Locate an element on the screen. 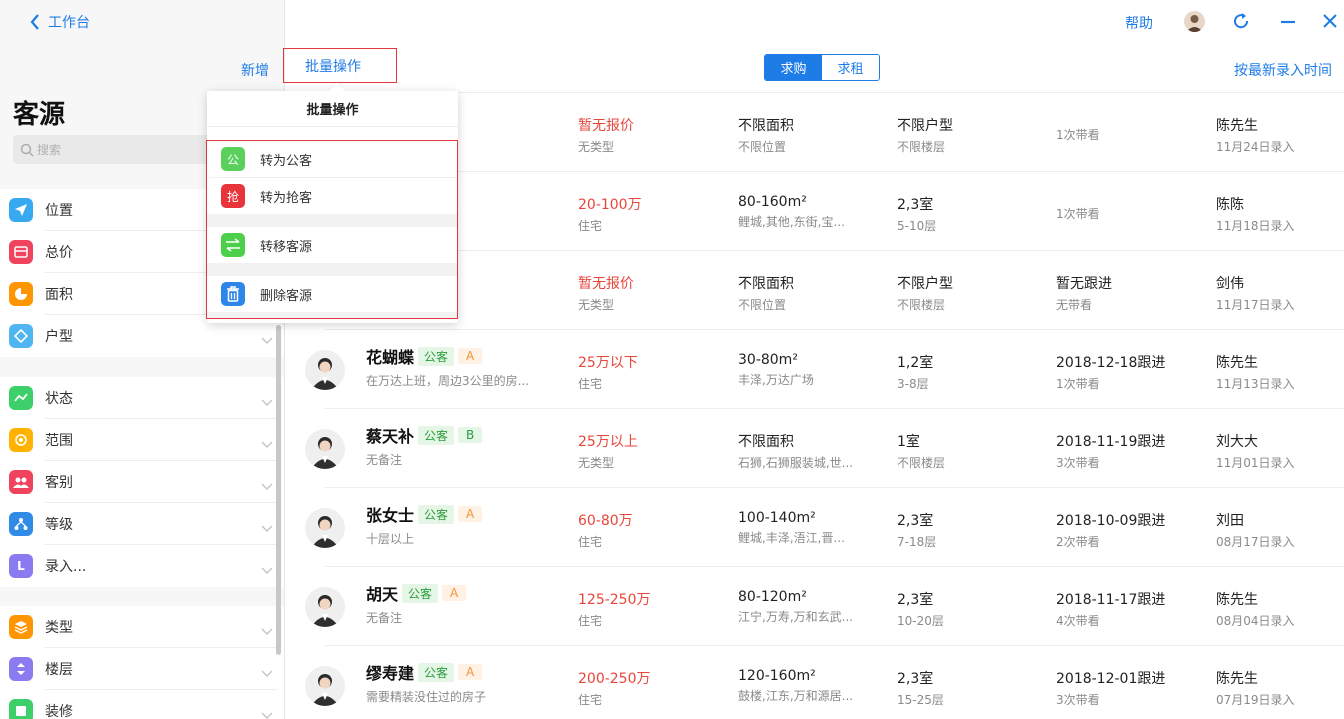 This screenshot has height=719, width=1344. filter-item: 装修 is located at coordinates (142, 704).